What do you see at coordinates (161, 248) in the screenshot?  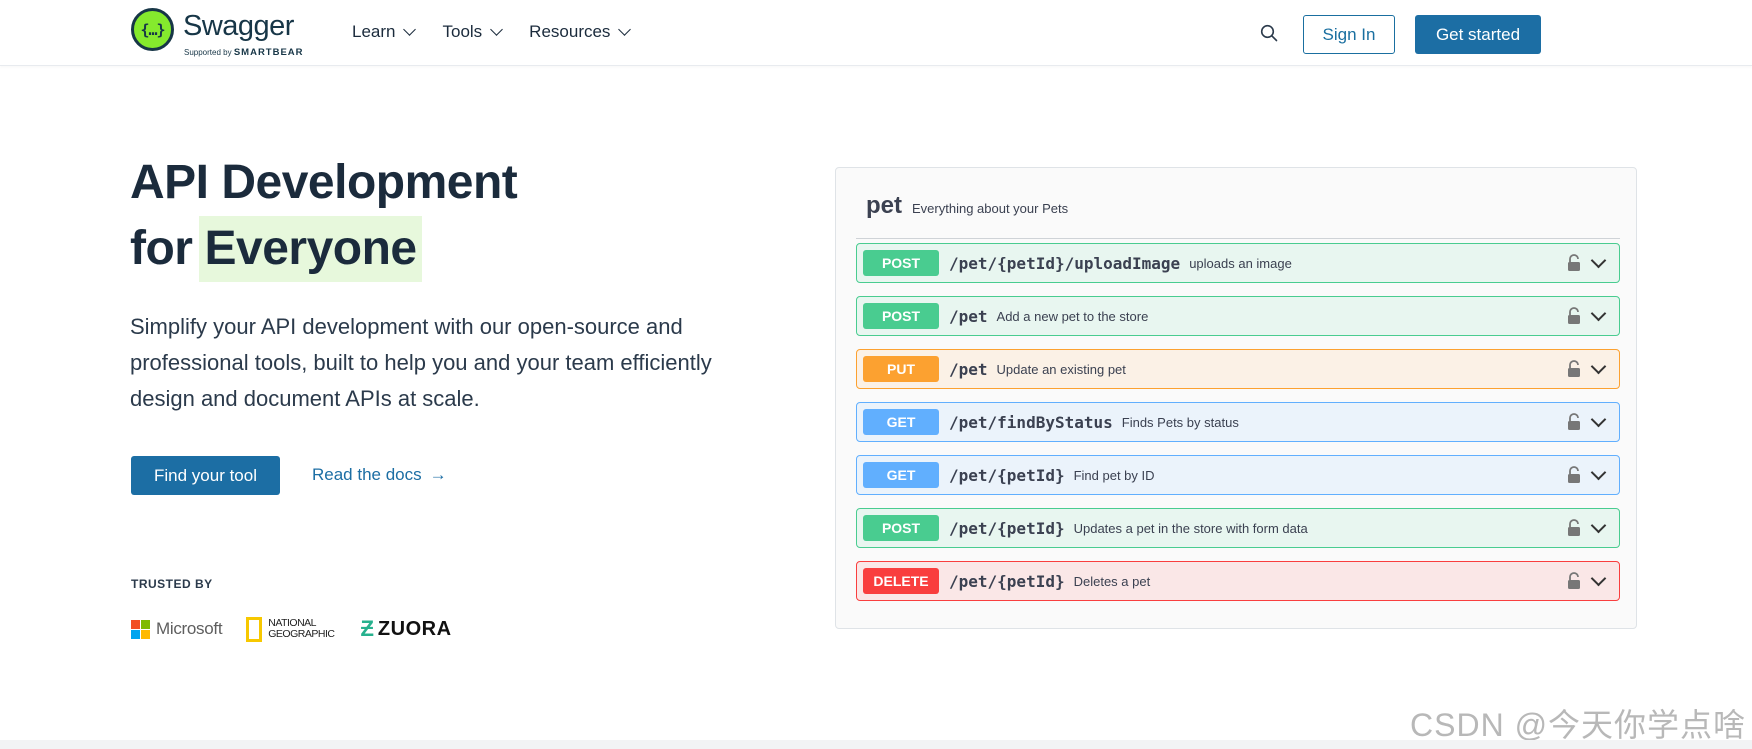 I see `hero-title-for: for` at bounding box center [161, 248].